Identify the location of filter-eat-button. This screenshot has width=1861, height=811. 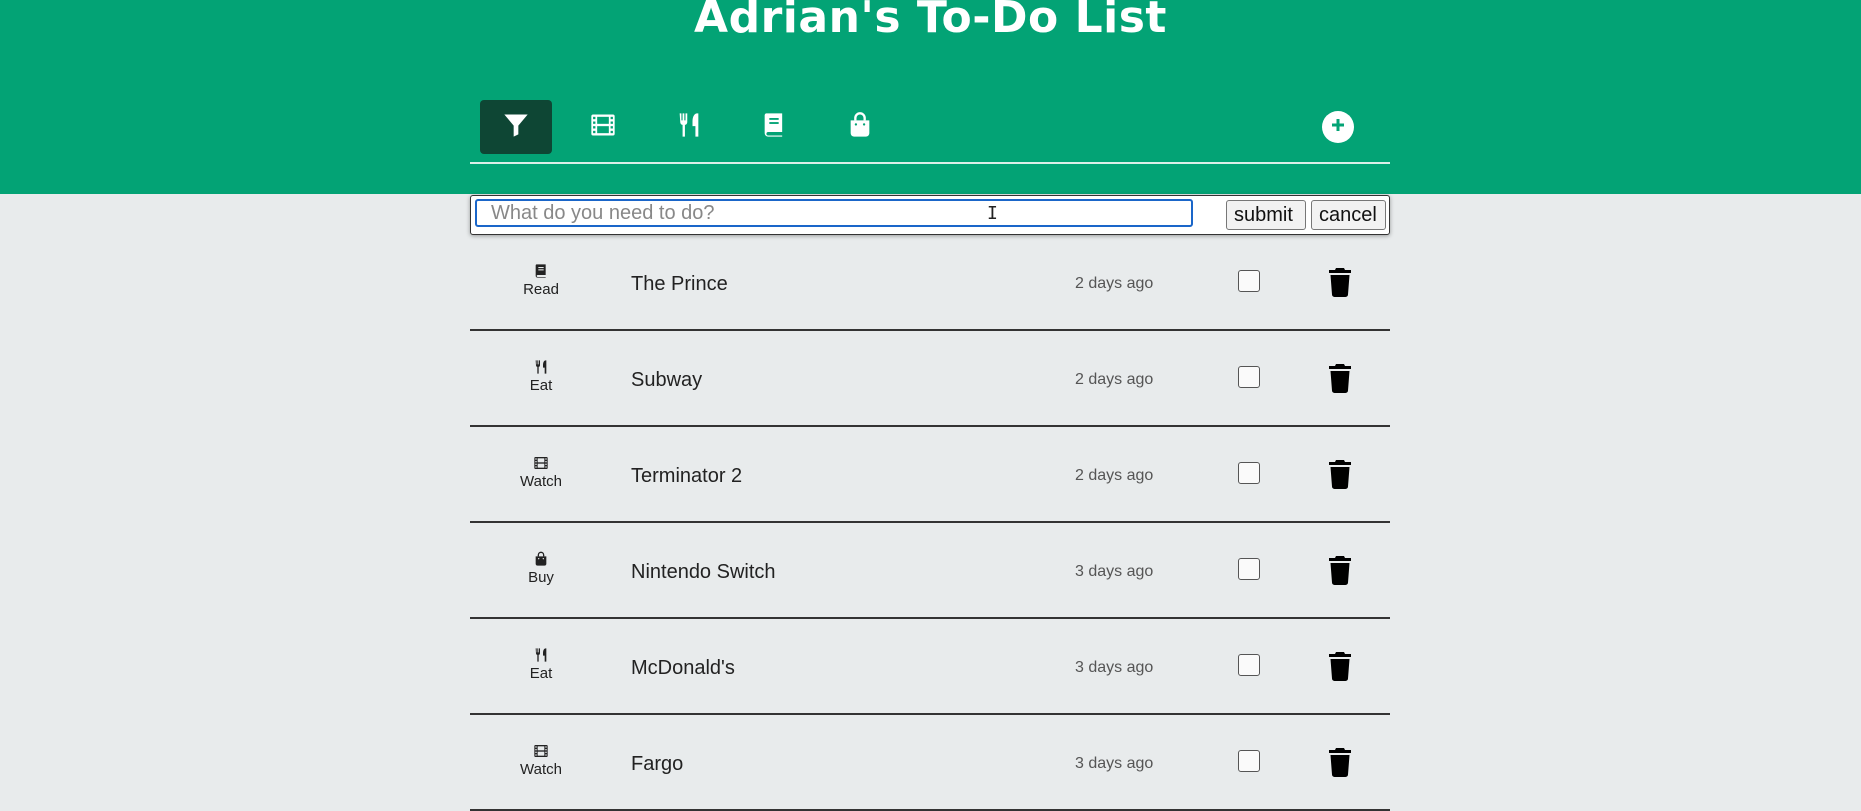
(689, 127).